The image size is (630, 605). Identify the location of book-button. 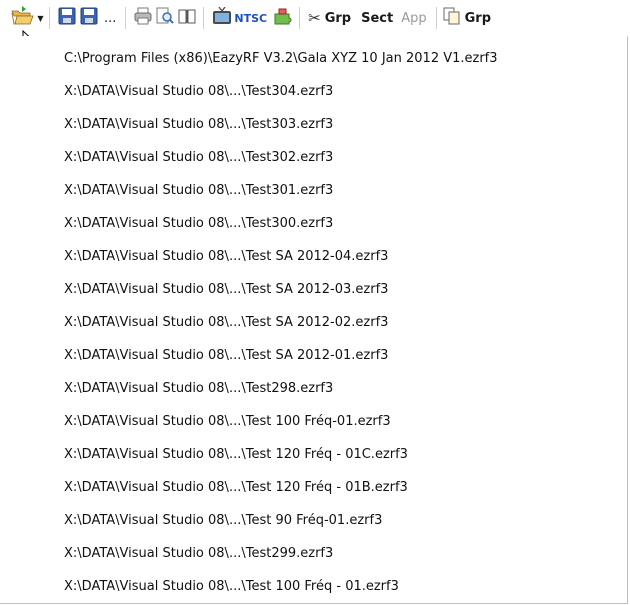
(187, 18).